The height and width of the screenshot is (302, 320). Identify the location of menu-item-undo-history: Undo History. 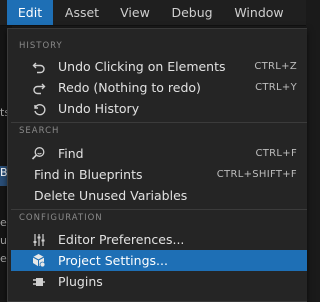
(159, 108).